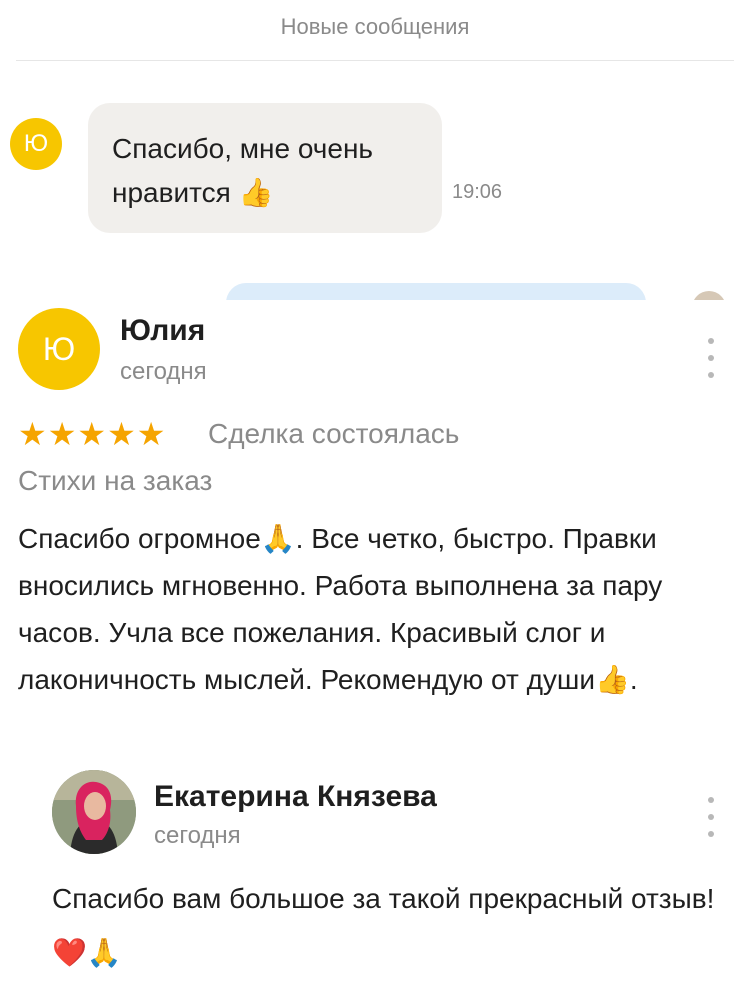 The height and width of the screenshot is (1000, 750). Describe the element at coordinates (163, 371) in the screenshot. I see `review-date: сегодня` at that location.